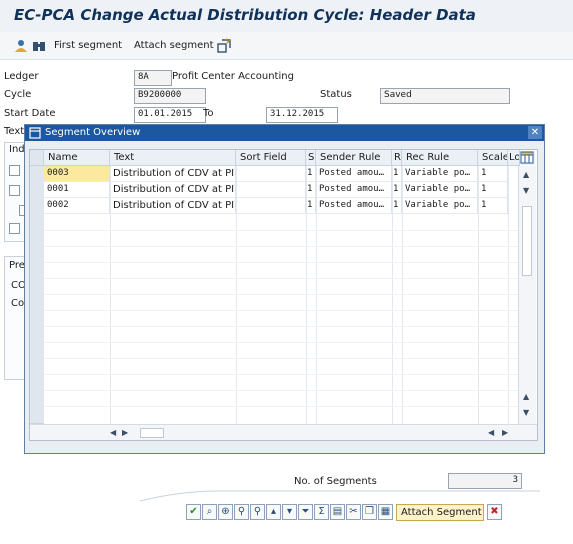 The width and height of the screenshot is (573, 544). Describe the element at coordinates (170, 96) in the screenshot. I see `cycle-field: B9200000` at that location.